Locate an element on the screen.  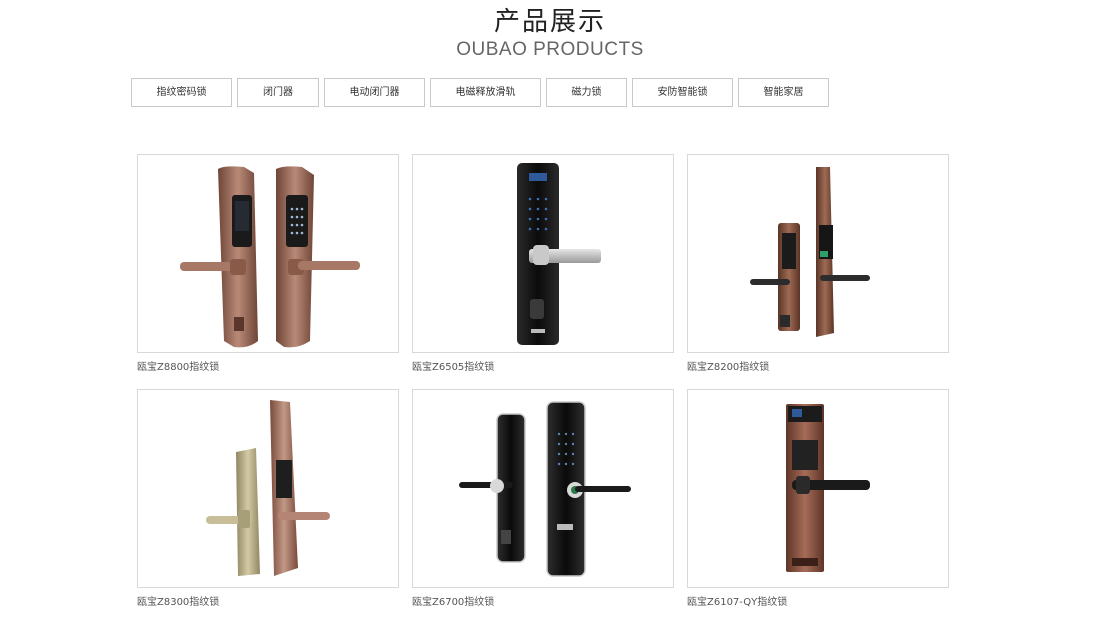
product-name: 瓯宝Z6107-QY指纹锁 is located at coordinates (818, 603).